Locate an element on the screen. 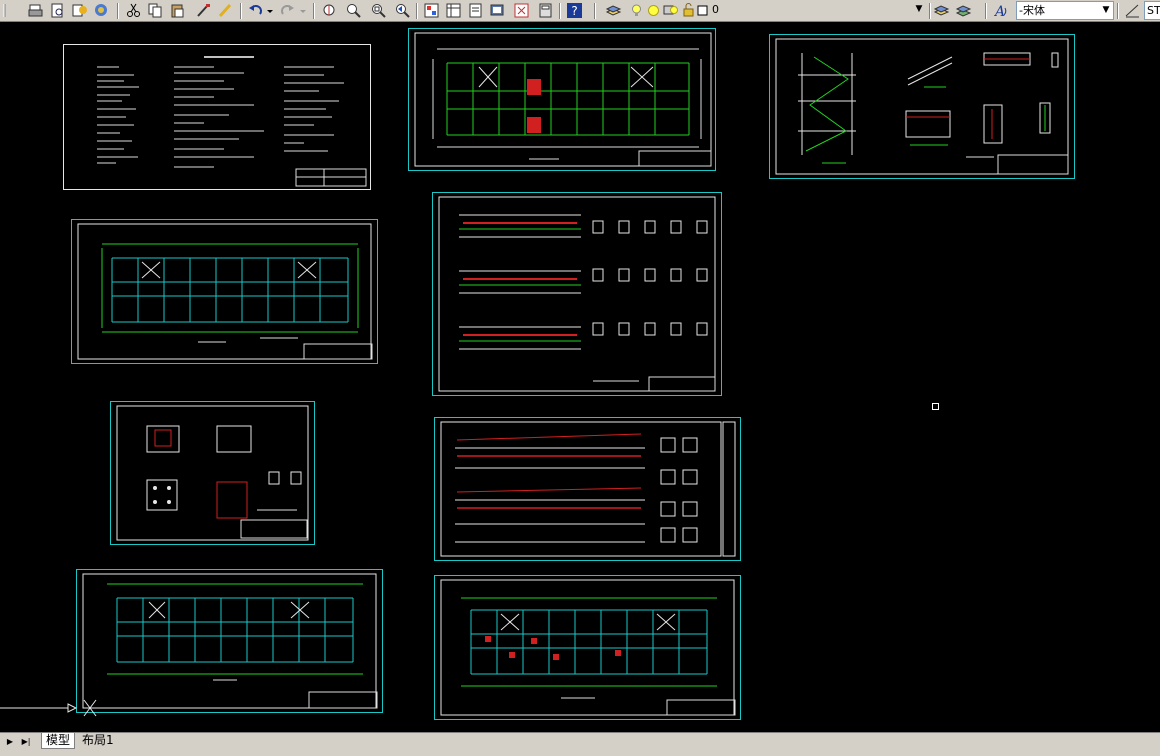 The image size is (1160, 756). layout-tab-bar: ▶ ▶| 模型 布局1 is located at coordinates (580, 744).